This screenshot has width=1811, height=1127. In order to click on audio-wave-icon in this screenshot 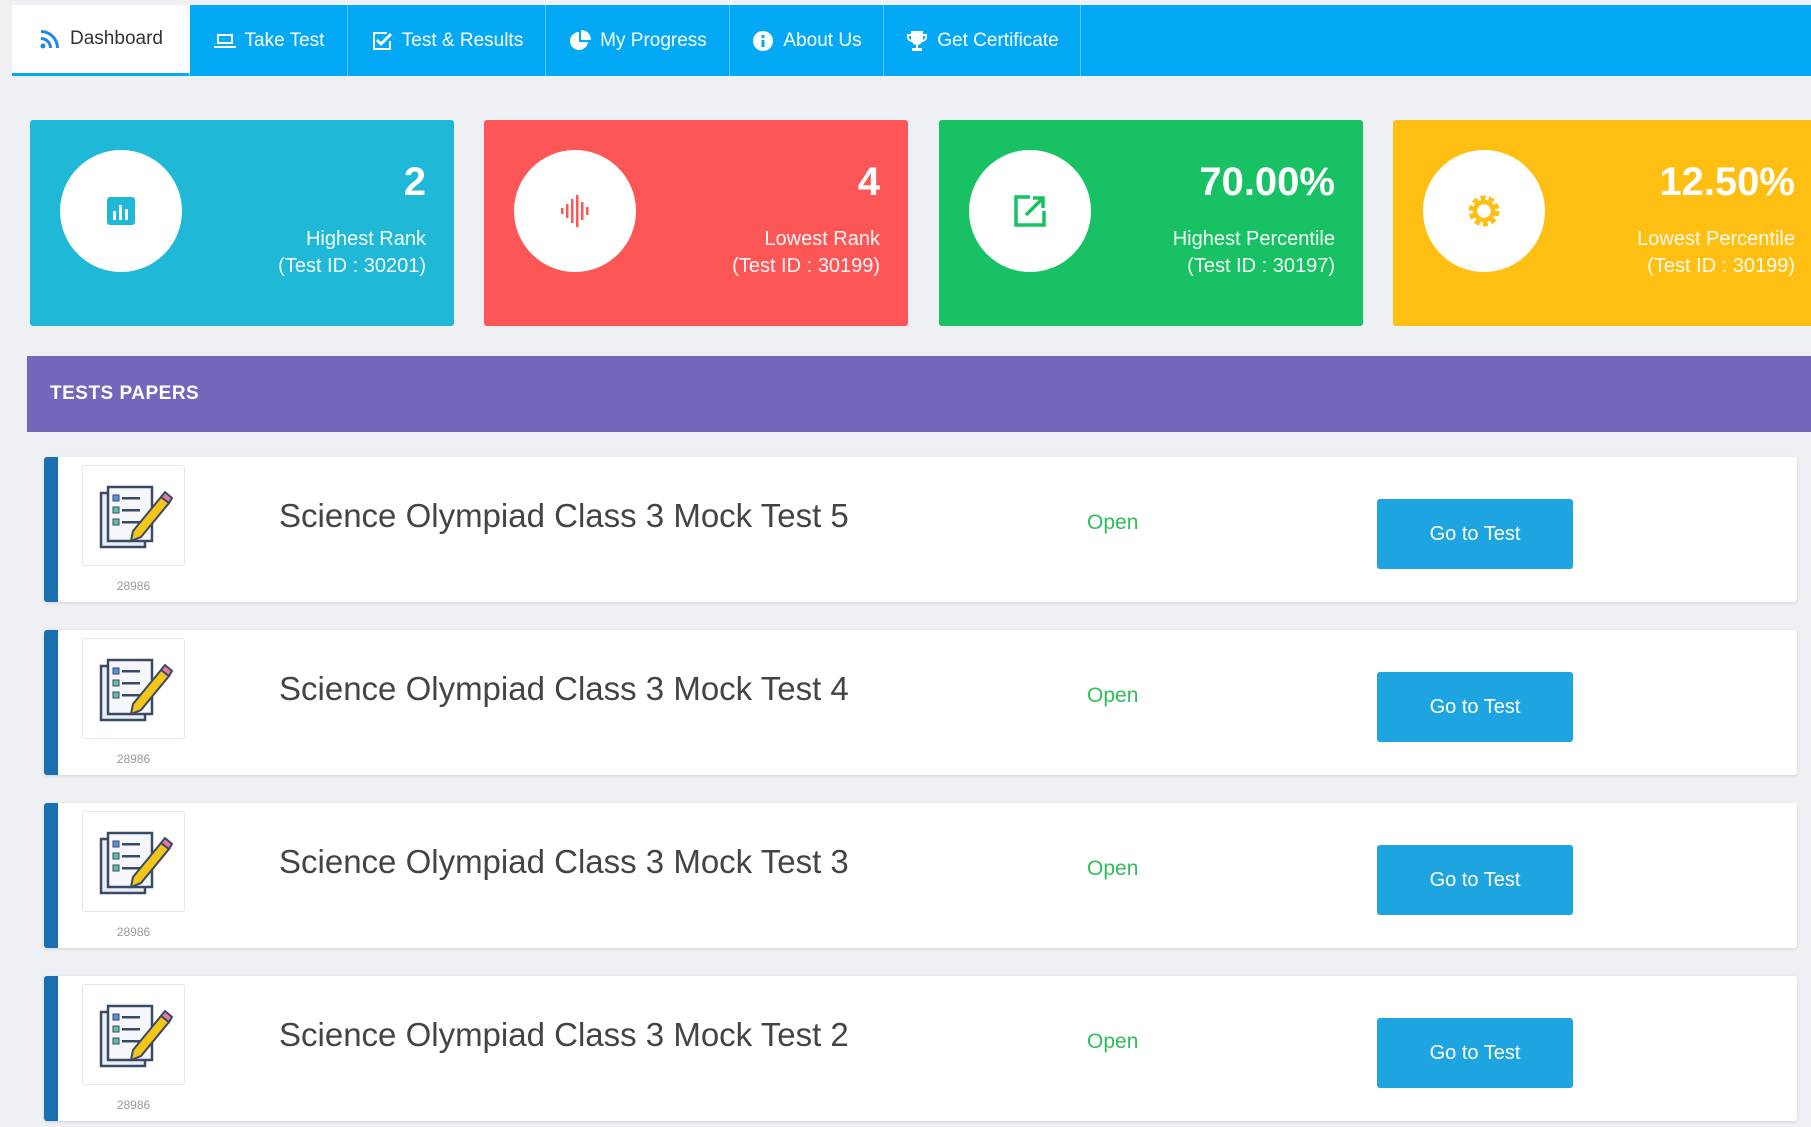, I will do `click(575, 211)`.